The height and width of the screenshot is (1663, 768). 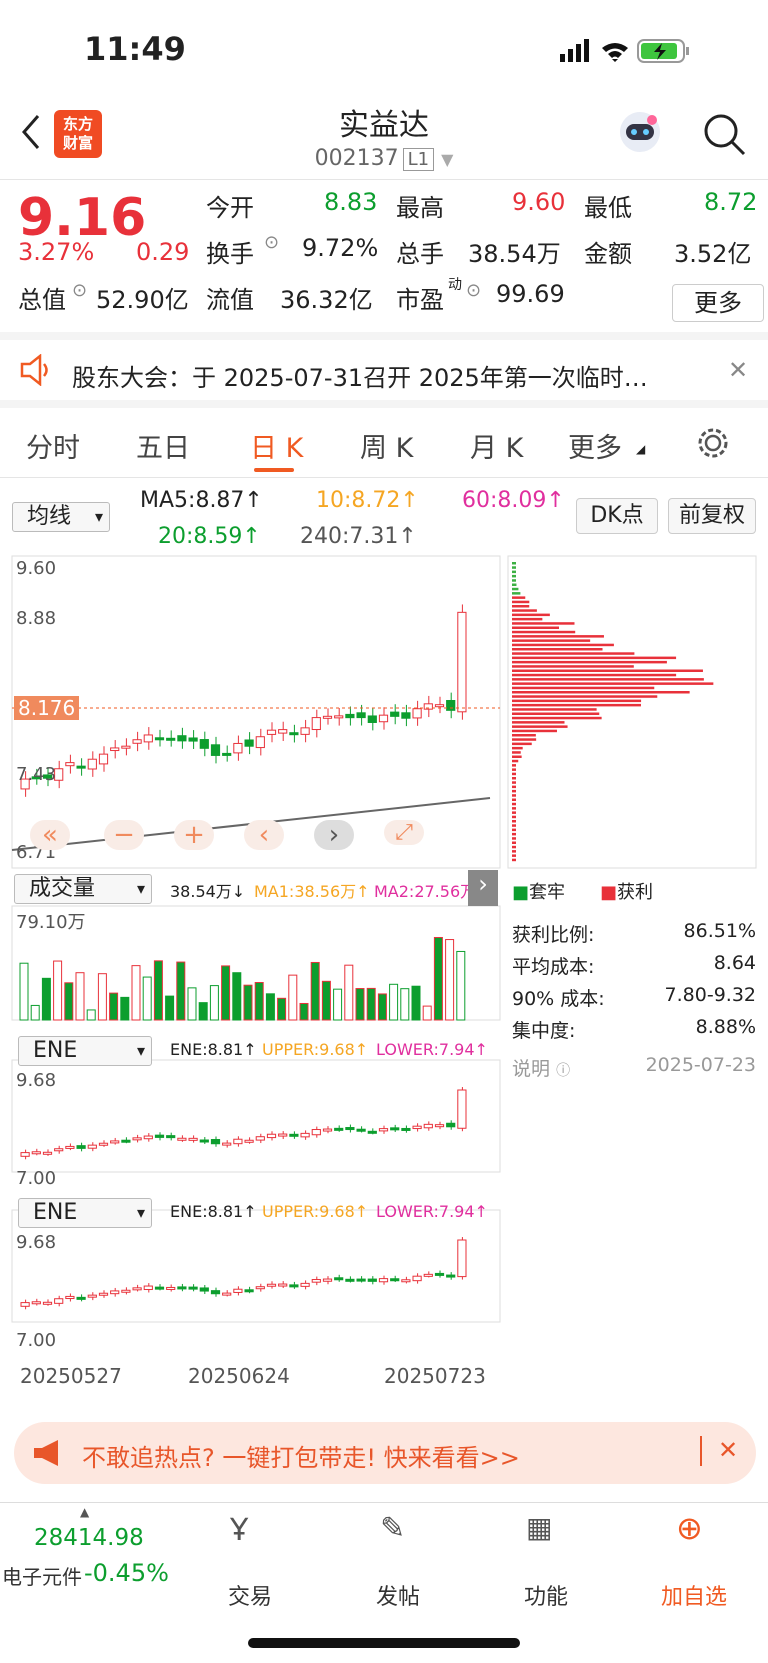 I want to click on yen-exchange-icon: Ұ, so click(x=239, y=1530).